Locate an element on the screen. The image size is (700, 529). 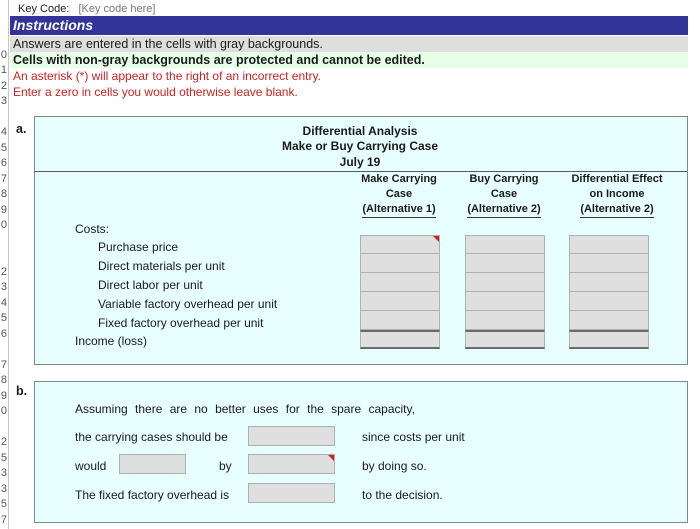
row-label-direct-materials: Direct materials per unit is located at coordinates (161, 266).